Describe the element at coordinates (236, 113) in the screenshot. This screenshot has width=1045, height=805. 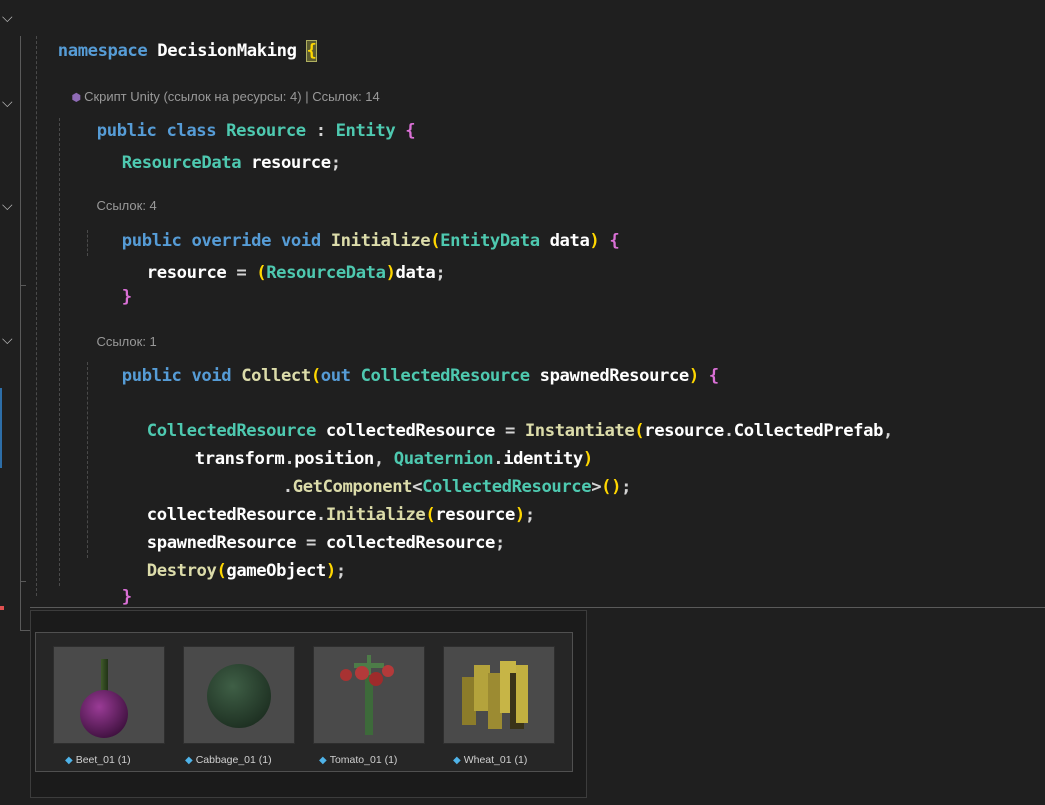
I see `code-line: public class Resource : Entity {` at that location.